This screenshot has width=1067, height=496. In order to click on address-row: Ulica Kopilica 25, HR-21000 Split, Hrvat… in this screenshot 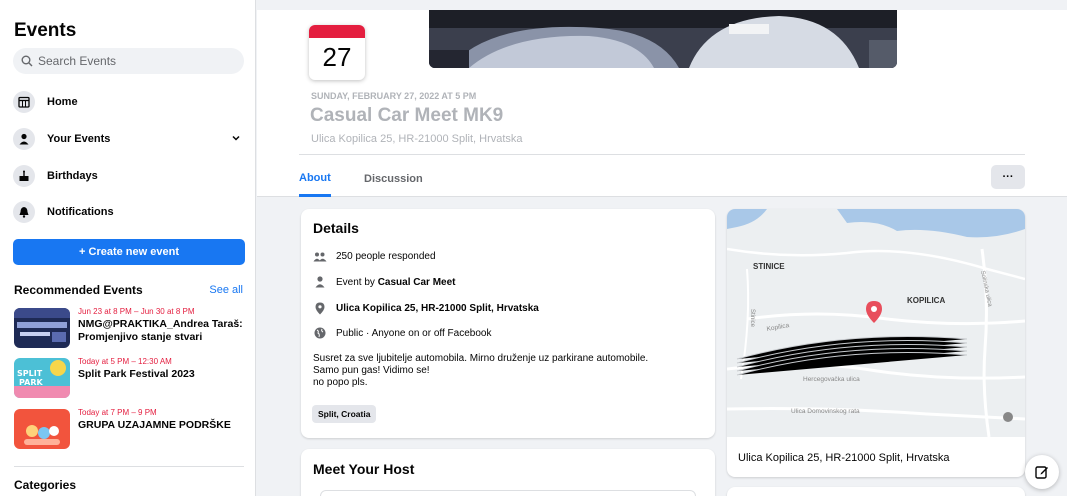, I will do `click(426, 308)`.